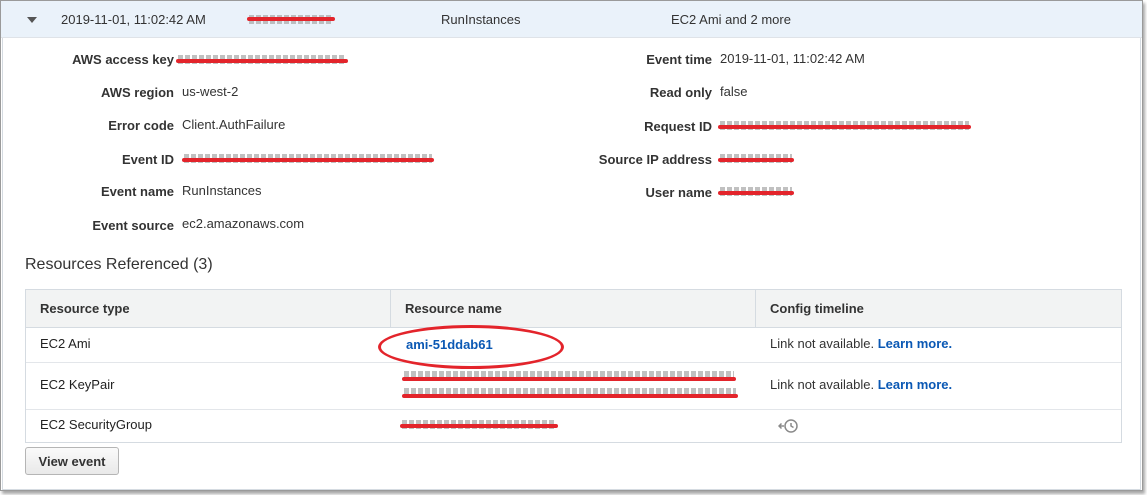  I want to click on field-source-ip: Source IP address, so click(607, 160).